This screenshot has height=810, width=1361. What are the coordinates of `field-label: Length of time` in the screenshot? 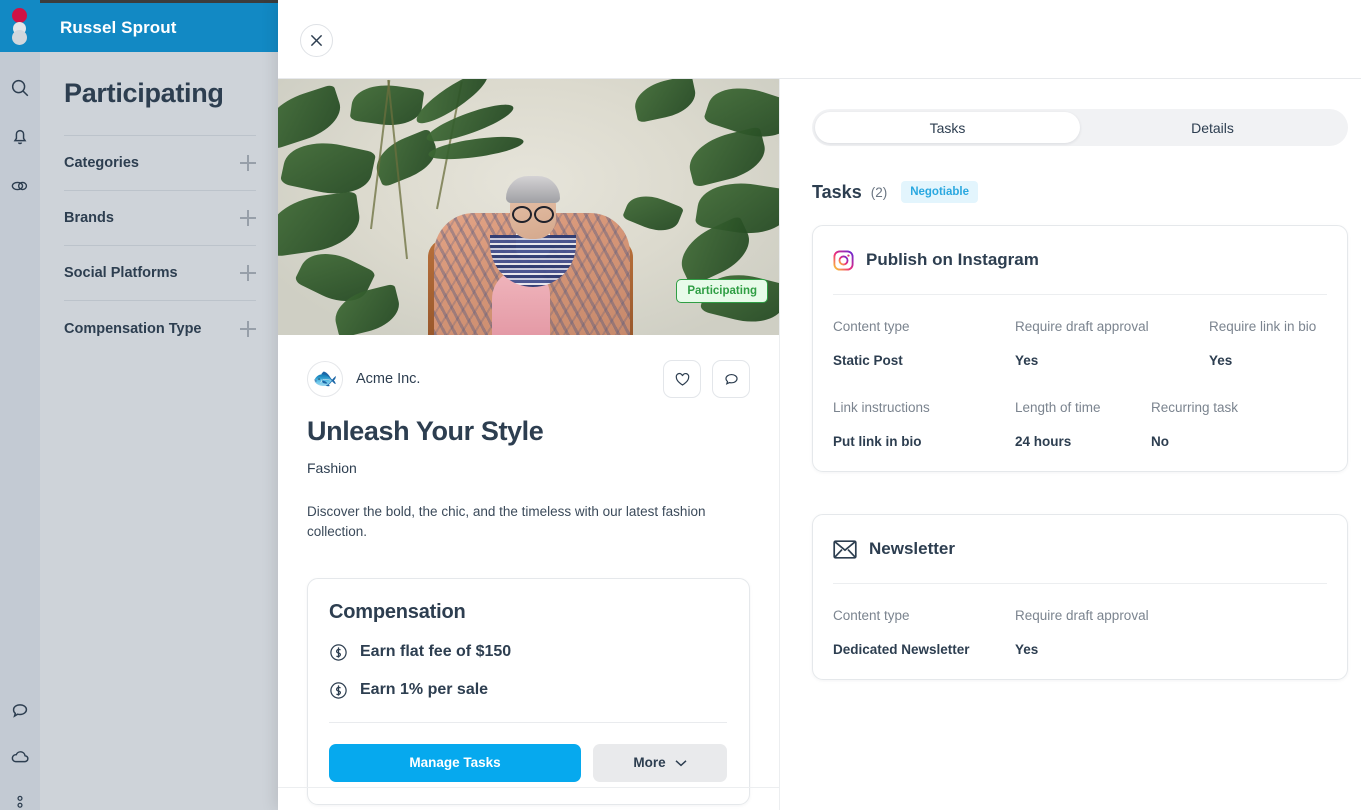 It's located at (1058, 407).